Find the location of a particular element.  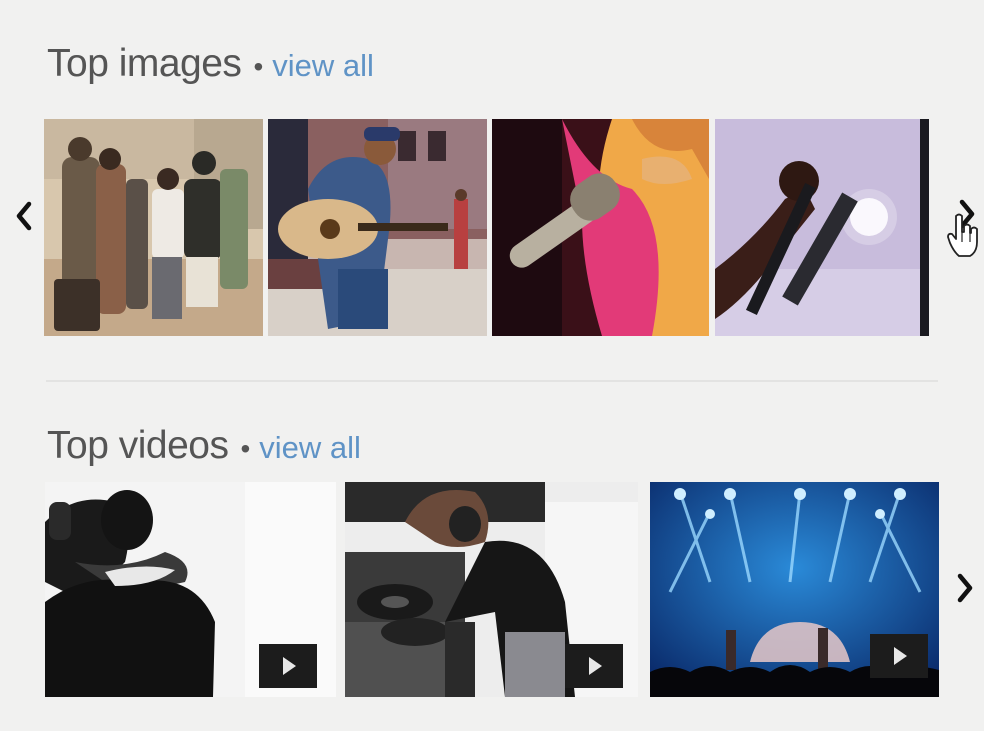

top-videos-title: Top videos is located at coordinates (138, 445).